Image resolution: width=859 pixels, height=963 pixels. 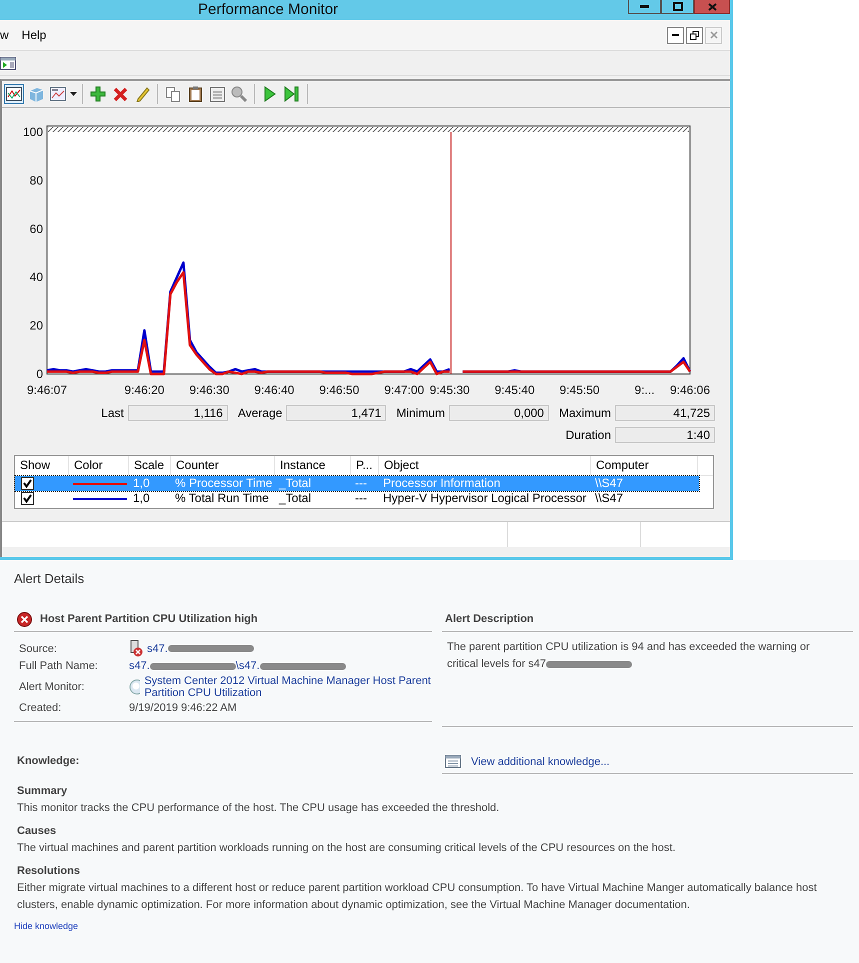 What do you see at coordinates (260, 413) in the screenshot?
I see `stat-label: Average` at bounding box center [260, 413].